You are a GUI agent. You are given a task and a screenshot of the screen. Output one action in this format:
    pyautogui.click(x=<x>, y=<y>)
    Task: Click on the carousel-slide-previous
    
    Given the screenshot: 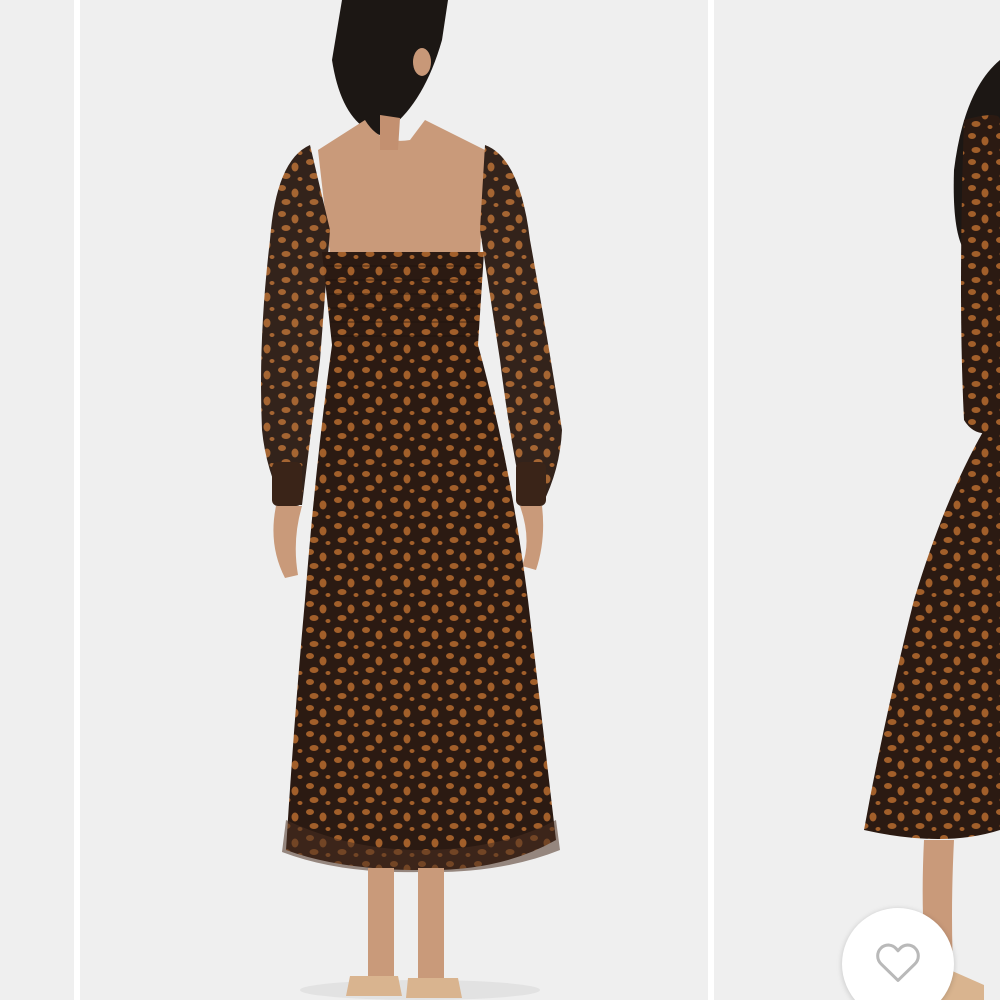 What is the action you would take?
    pyautogui.click(x=37, y=500)
    